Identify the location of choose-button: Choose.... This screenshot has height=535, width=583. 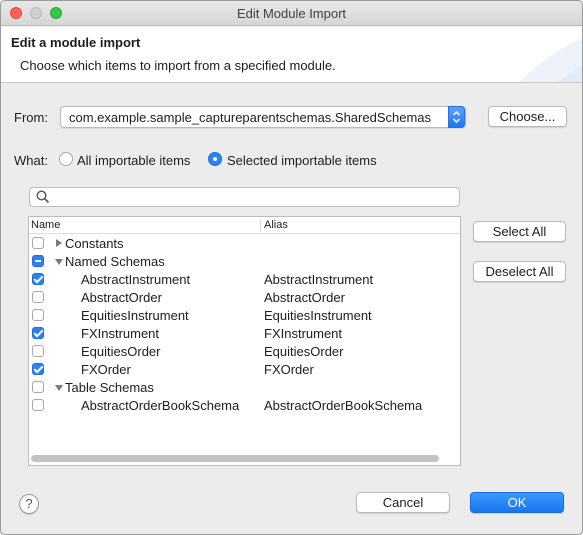
(527, 116).